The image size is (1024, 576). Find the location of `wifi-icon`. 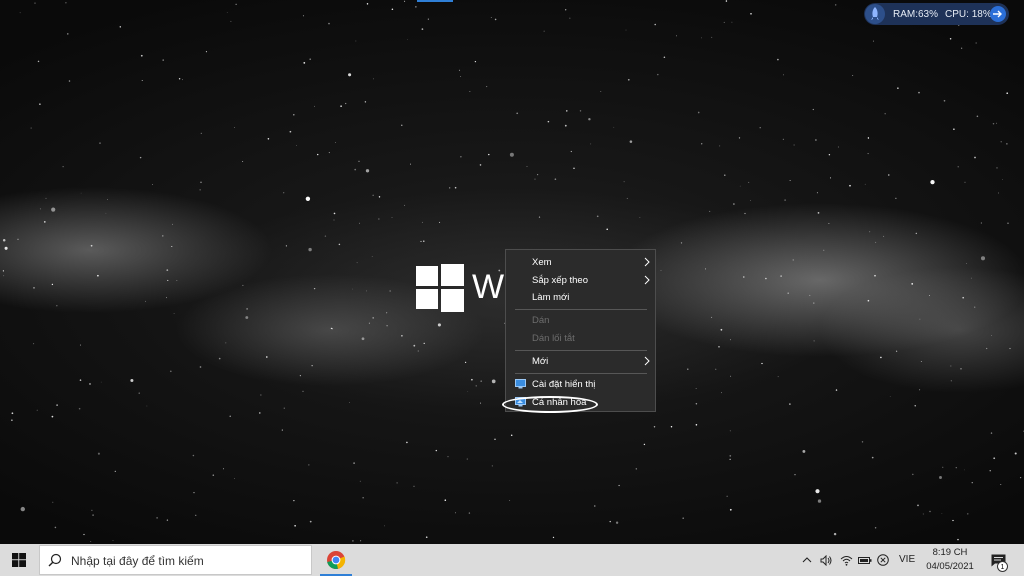

wifi-icon is located at coordinates (846, 560).